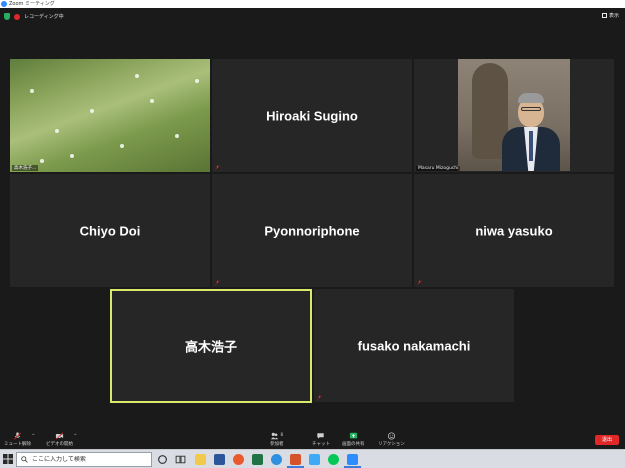 The height and width of the screenshot is (468, 625). I want to click on participant-tile-active-speaker: 高木浩子, so click(211, 346).